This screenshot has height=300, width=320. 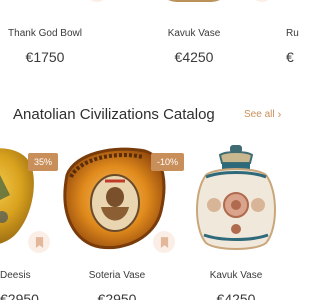 I want to click on product-name: Ru, so click(x=292, y=33).